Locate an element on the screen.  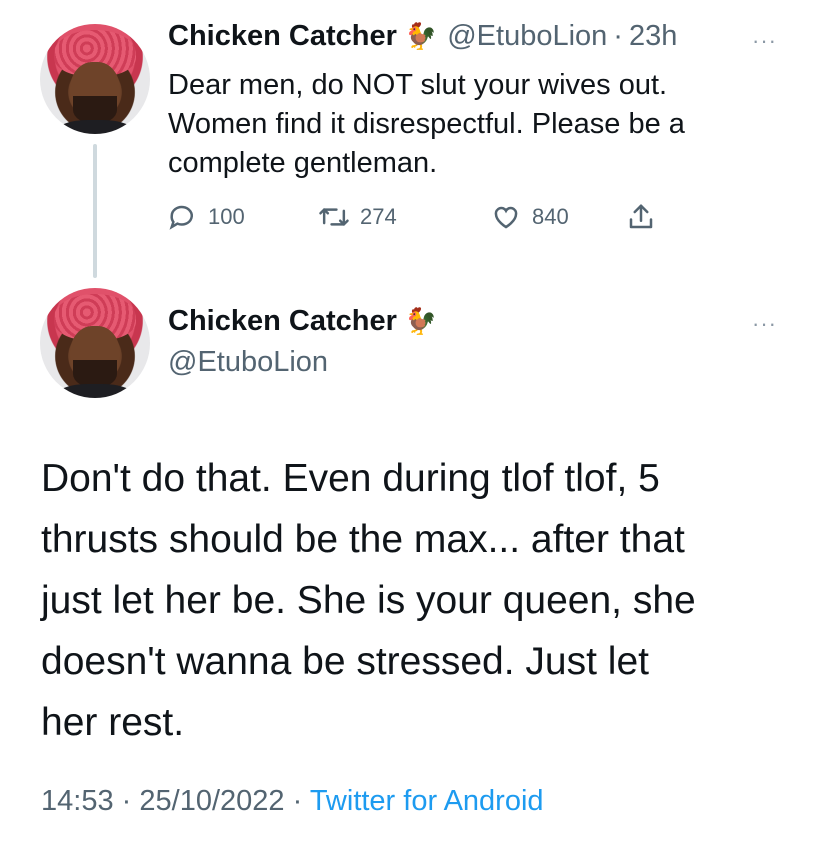
tweet-line: Dear men, do NOT slut your wives out. is located at coordinates (418, 85).